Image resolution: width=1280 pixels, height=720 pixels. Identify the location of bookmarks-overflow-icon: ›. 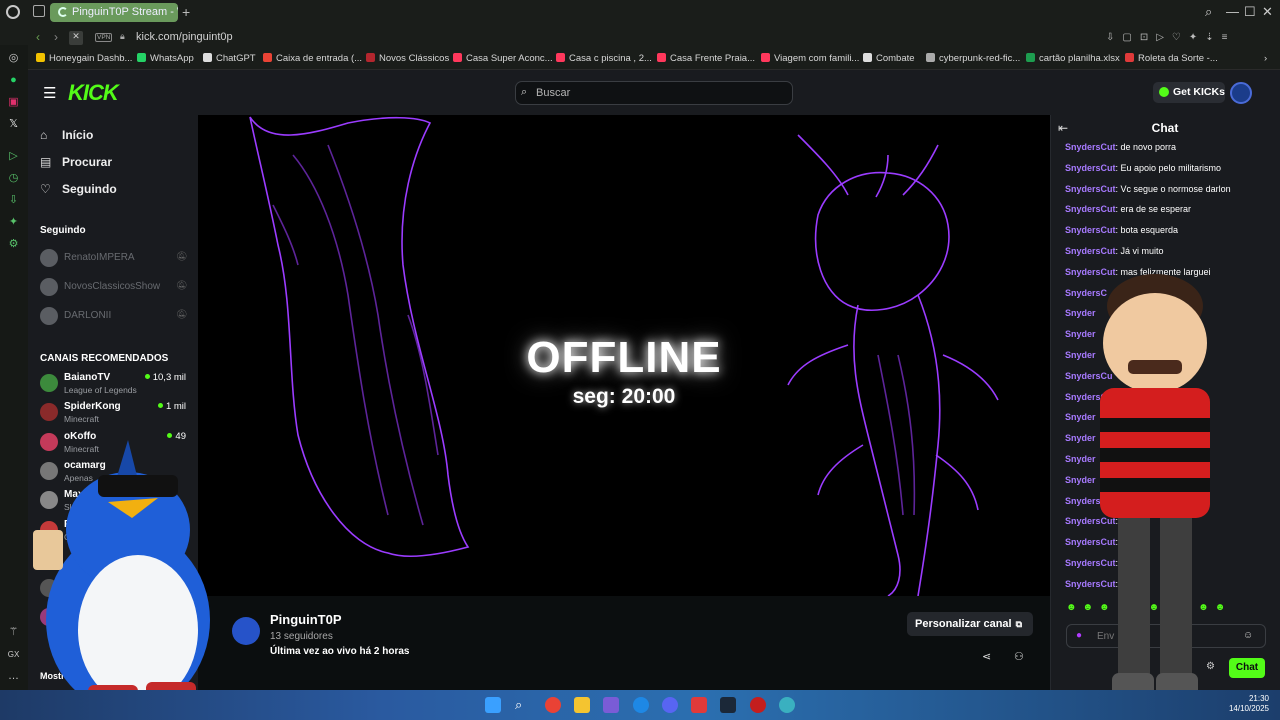
(1265, 58).